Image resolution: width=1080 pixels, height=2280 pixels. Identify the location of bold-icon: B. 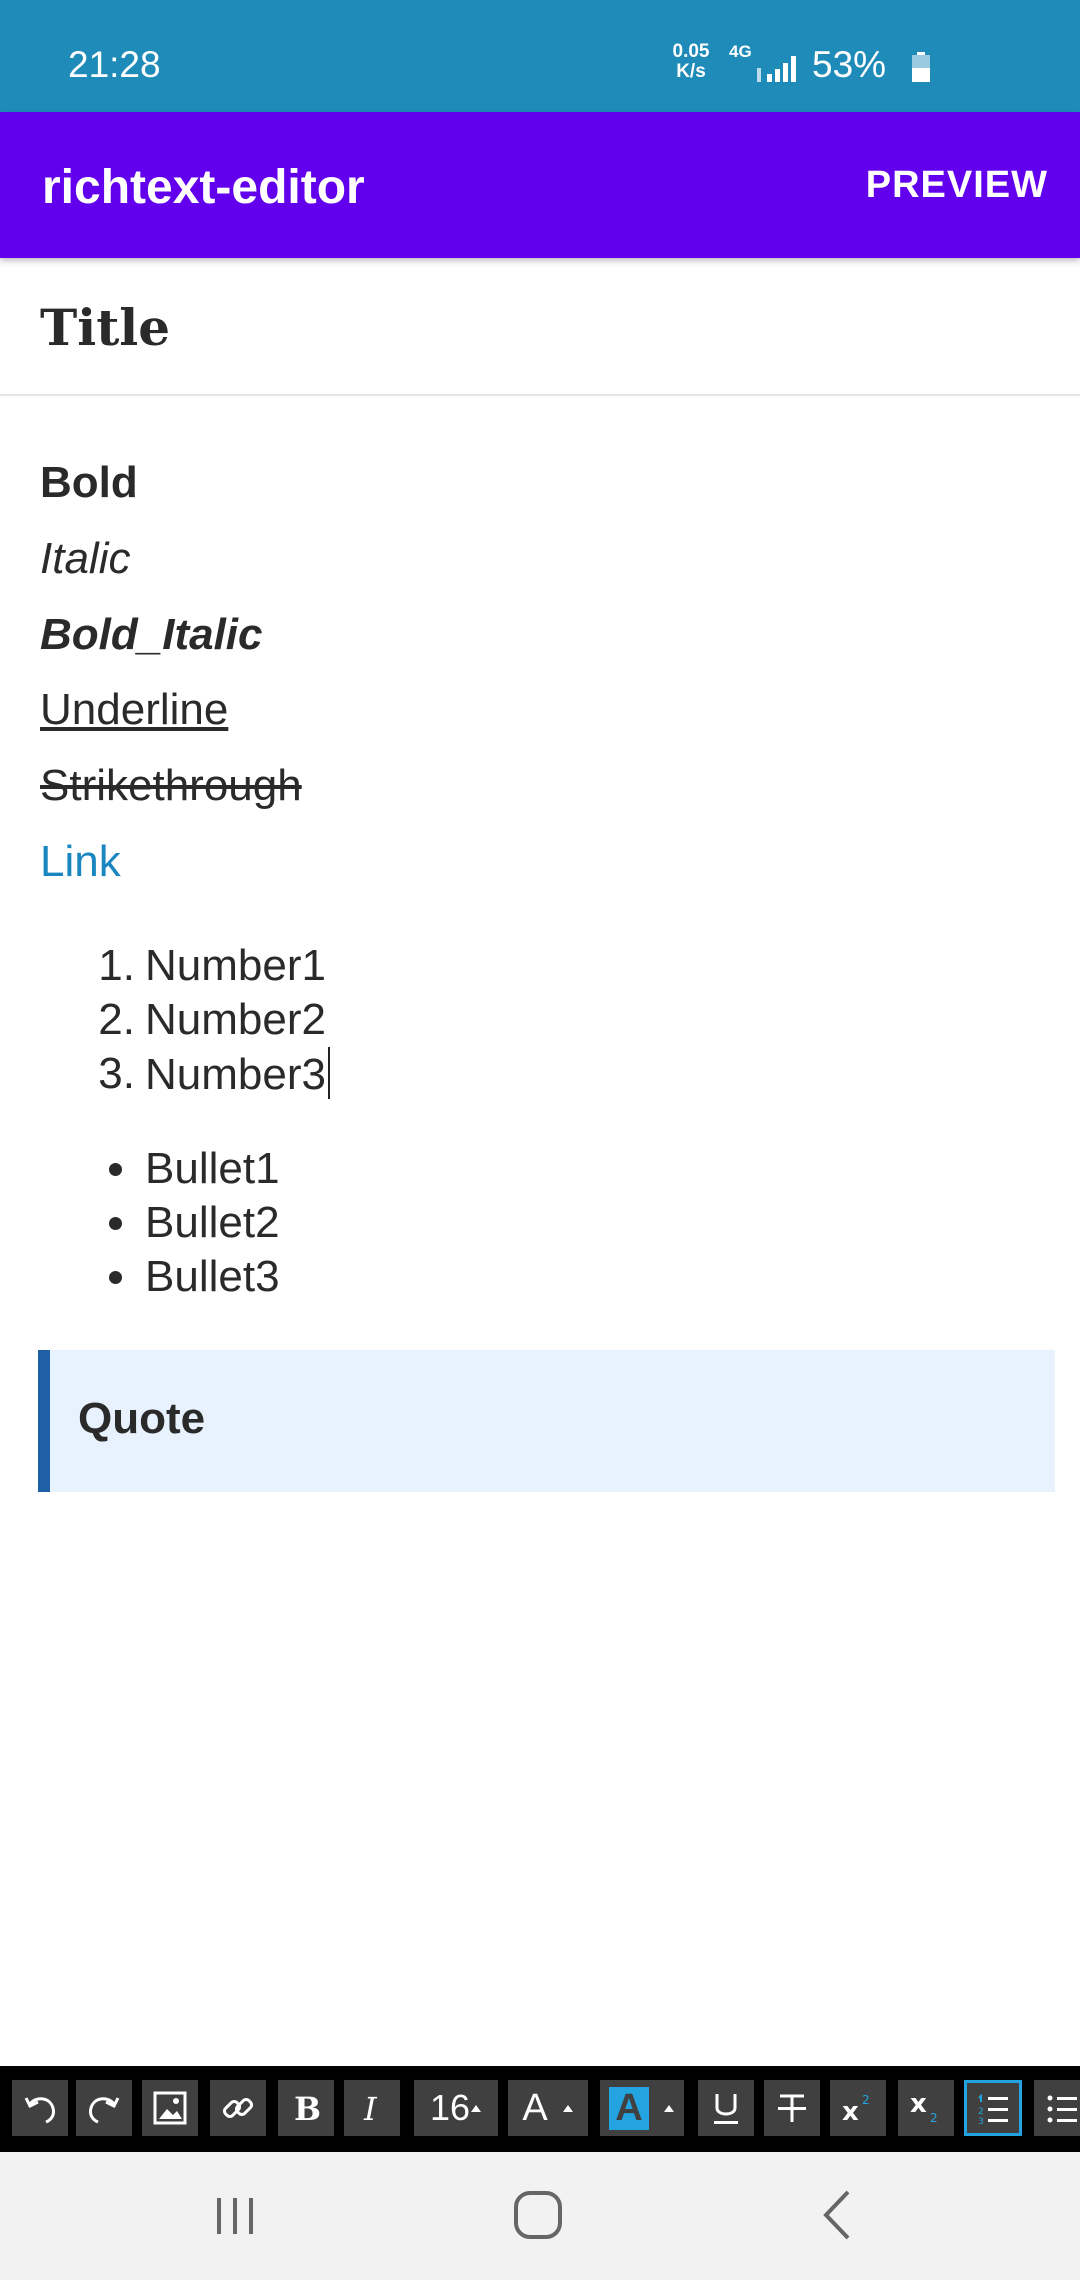
(307, 2109).